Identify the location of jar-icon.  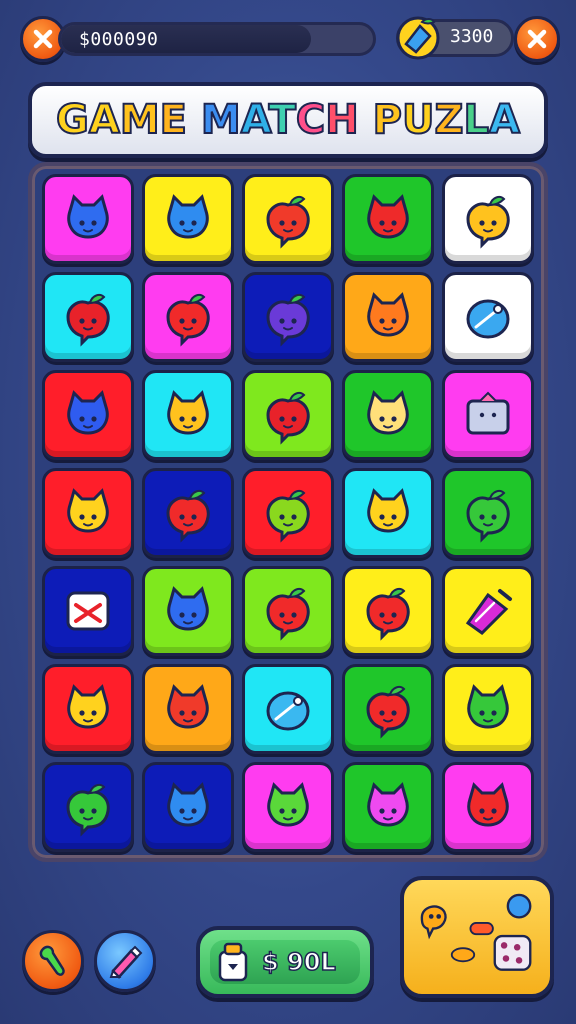
(233, 962).